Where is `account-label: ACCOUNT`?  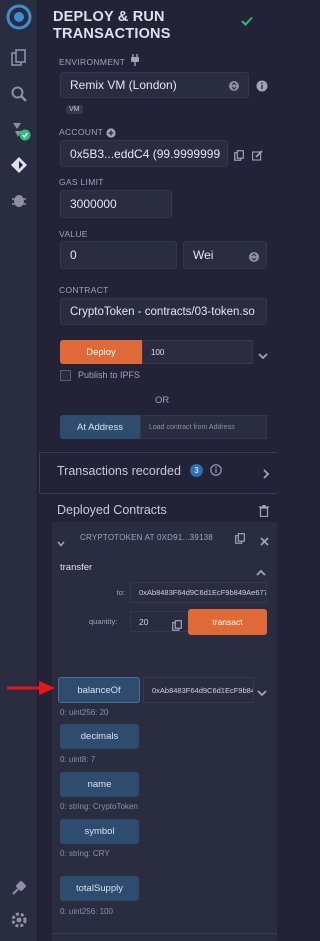 account-label: ACCOUNT is located at coordinates (81, 132).